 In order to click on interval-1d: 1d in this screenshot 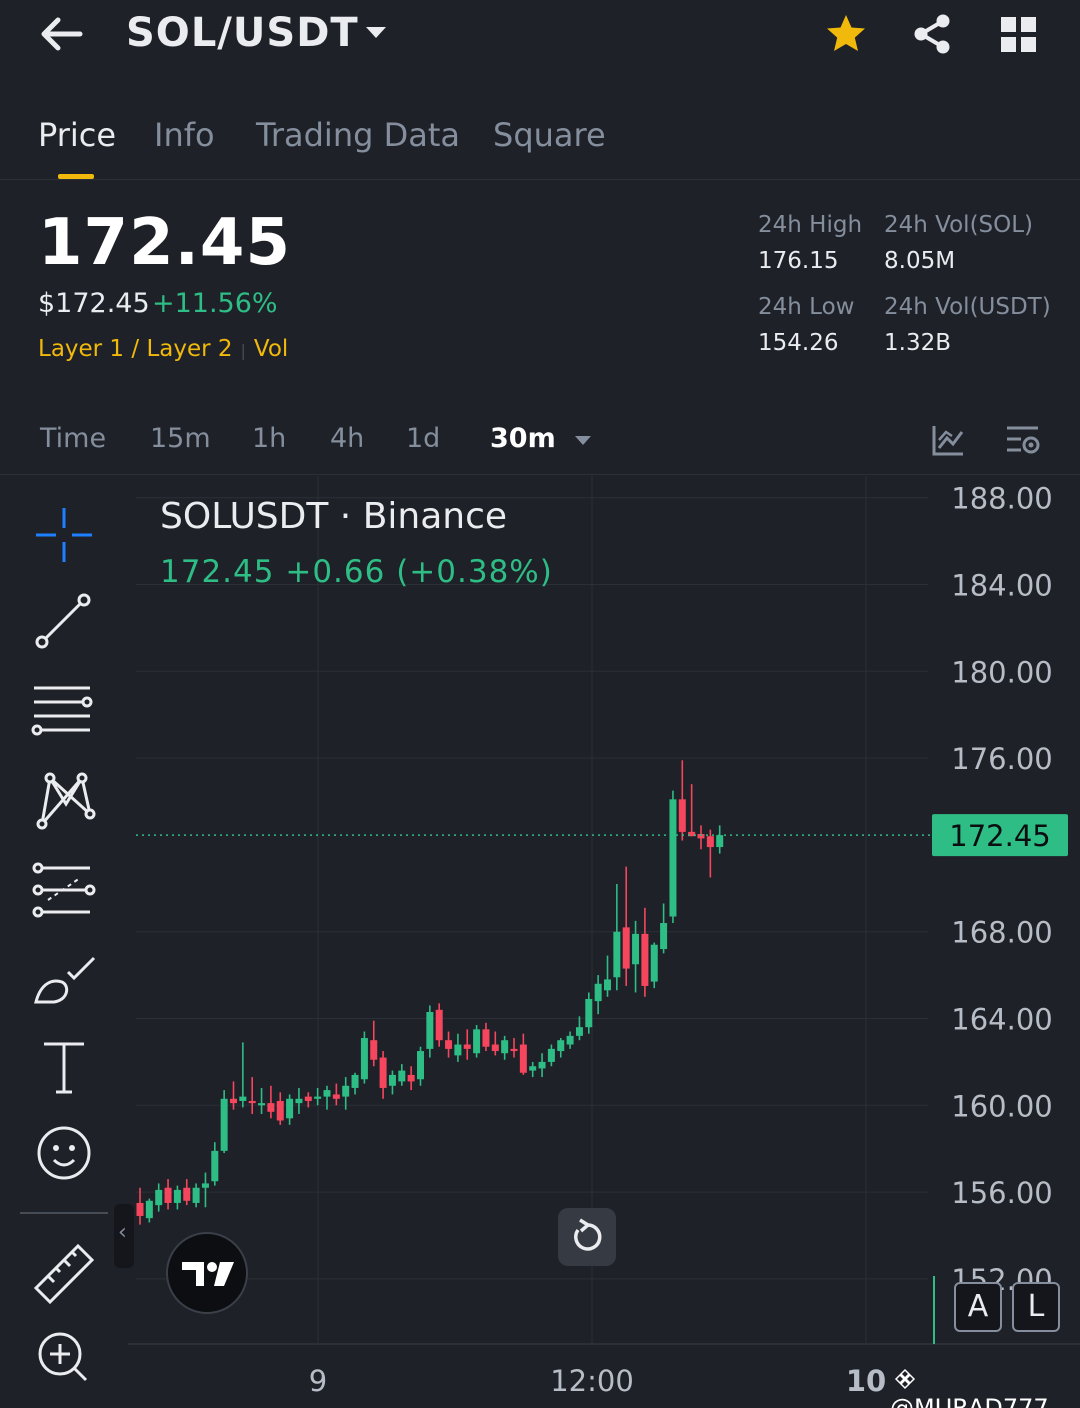, I will do `click(423, 438)`.